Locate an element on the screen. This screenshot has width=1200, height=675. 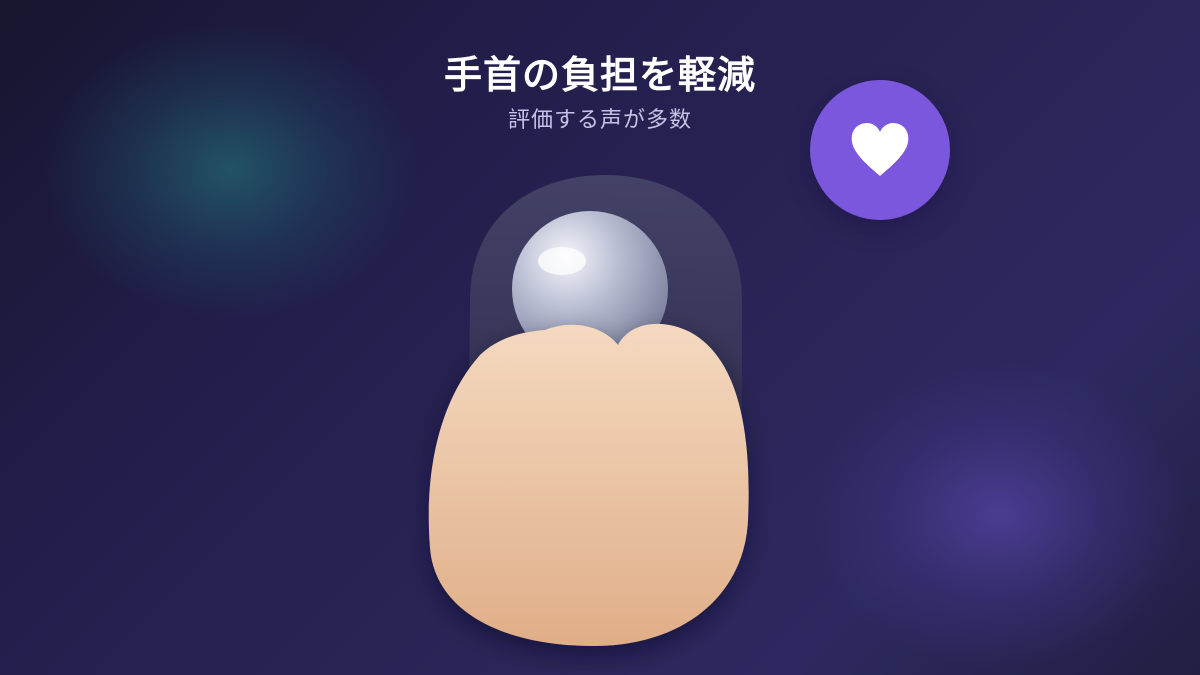
heart-icon is located at coordinates (880, 149).